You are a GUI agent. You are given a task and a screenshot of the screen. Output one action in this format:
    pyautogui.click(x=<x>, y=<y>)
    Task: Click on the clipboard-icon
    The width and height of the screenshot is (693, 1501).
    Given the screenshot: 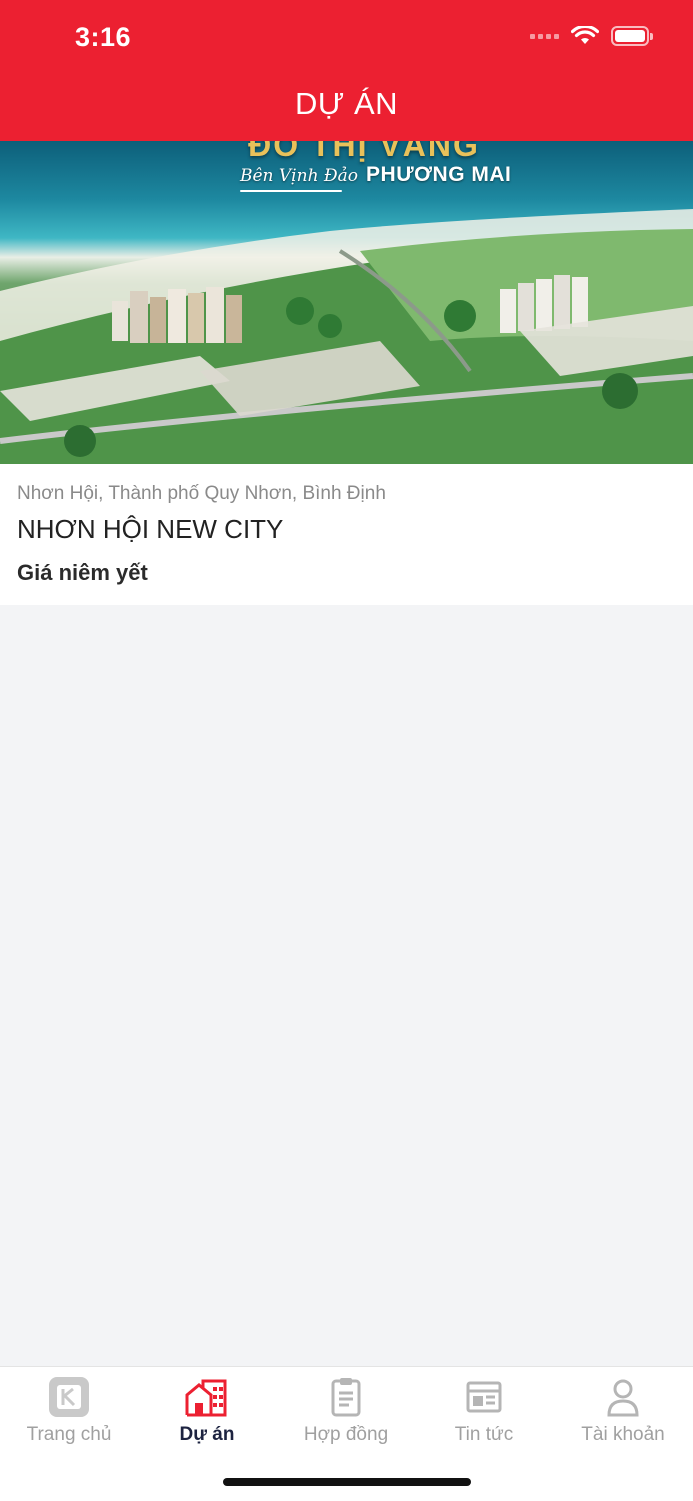 What is the action you would take?
    pyautogui.click(x=346, y=1397)
    